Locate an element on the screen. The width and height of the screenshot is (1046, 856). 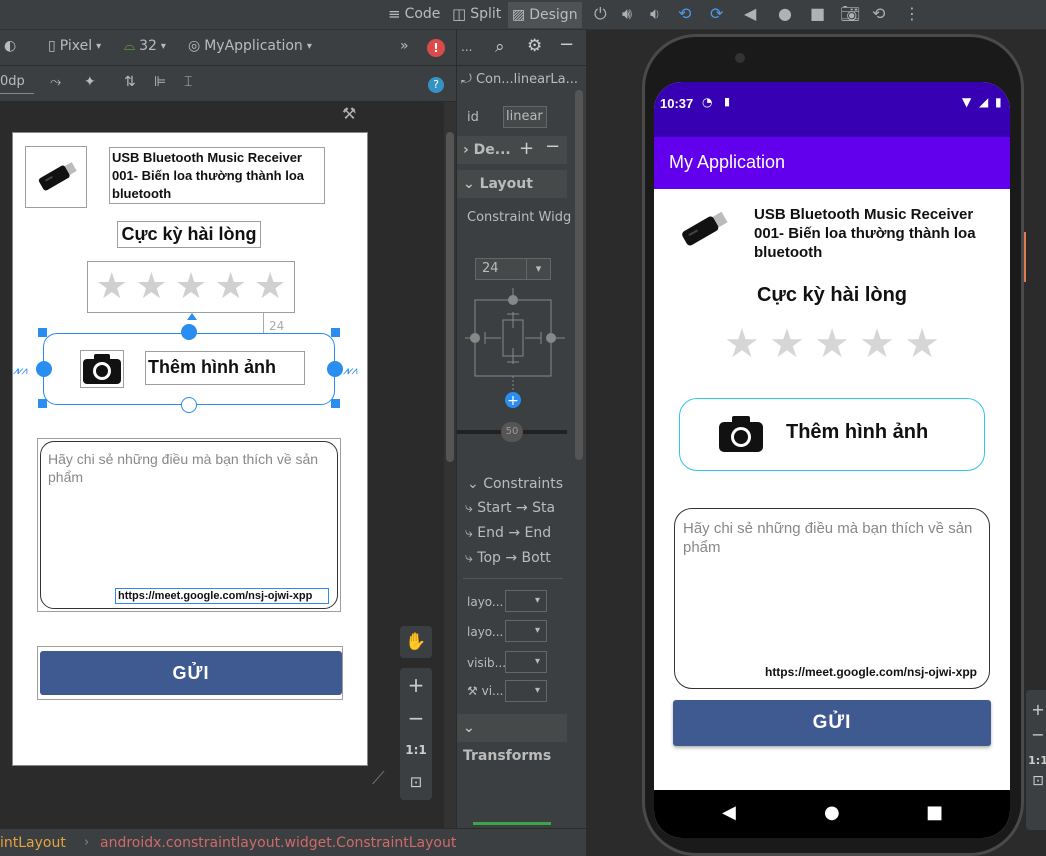
help-icon: ? is located at coordinates (436, 85).